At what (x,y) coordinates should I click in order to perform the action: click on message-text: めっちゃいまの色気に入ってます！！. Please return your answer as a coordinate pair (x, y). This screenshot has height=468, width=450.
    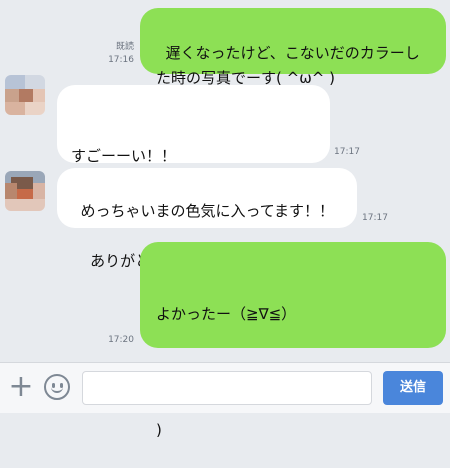
    Looking at the image, I should click on (207, 211).